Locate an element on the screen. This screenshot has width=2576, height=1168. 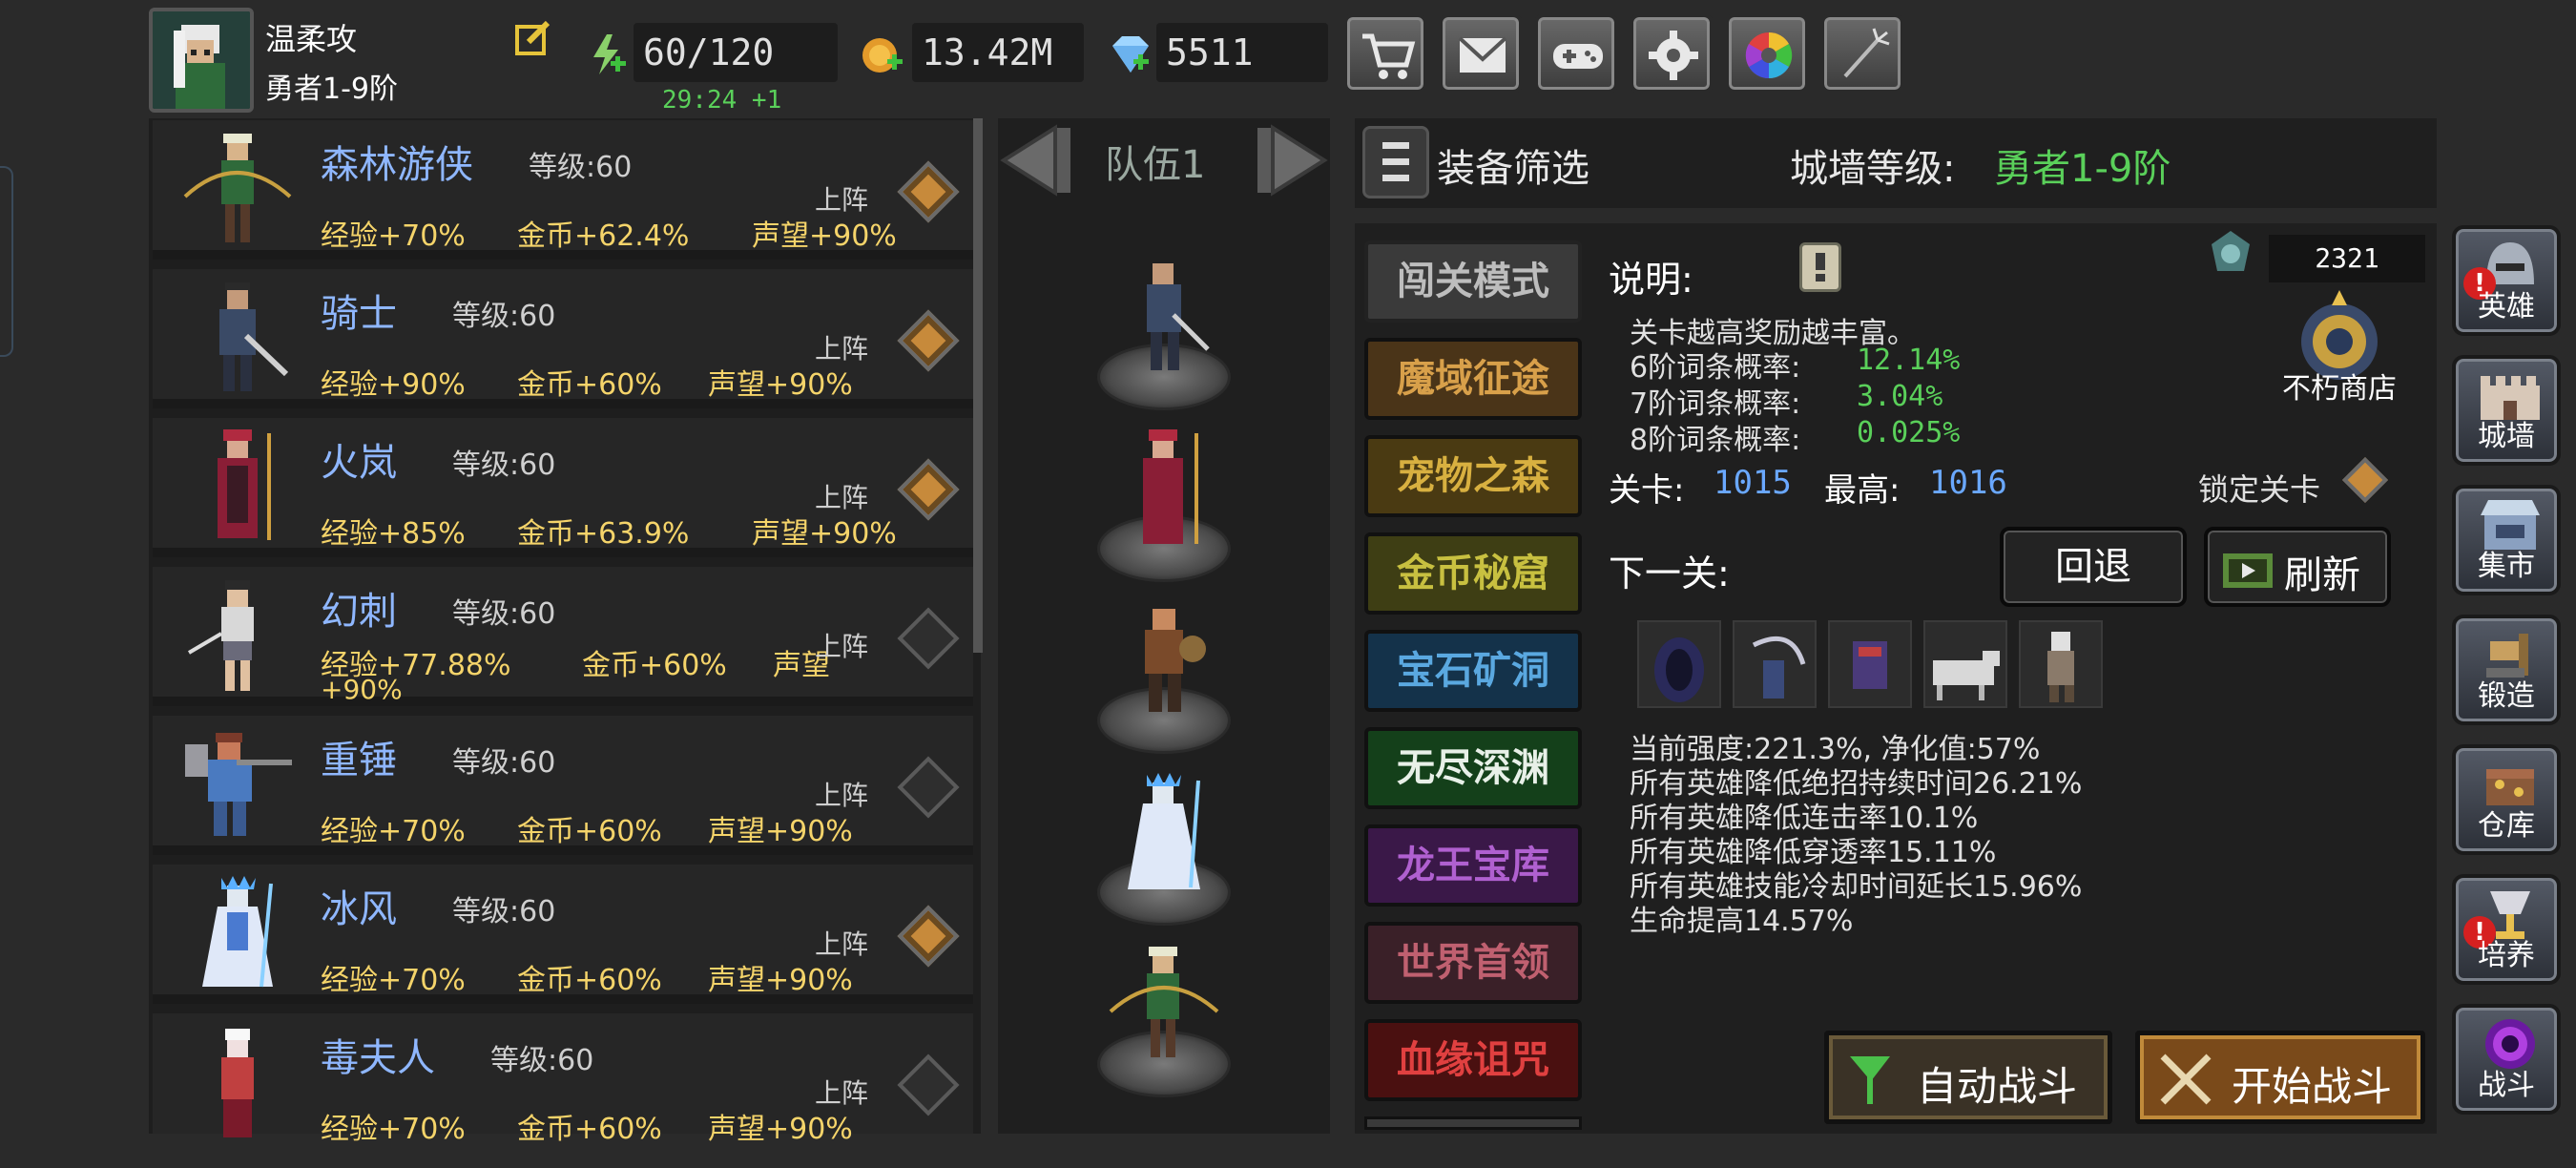
nav-wall-button: 城墙 is located at coordinates (2506, 410).